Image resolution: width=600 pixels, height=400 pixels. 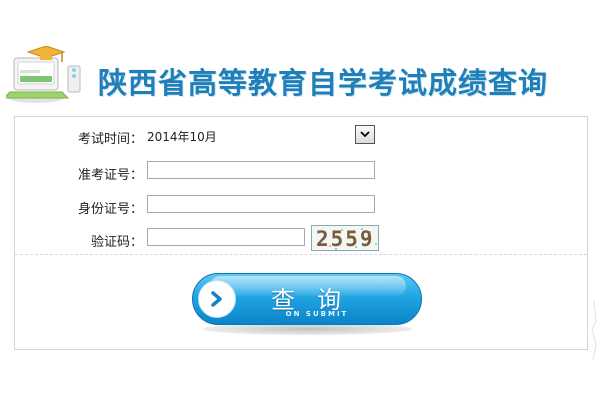 I want to click on captcha-text: 2559, so click(x=345, y=239).